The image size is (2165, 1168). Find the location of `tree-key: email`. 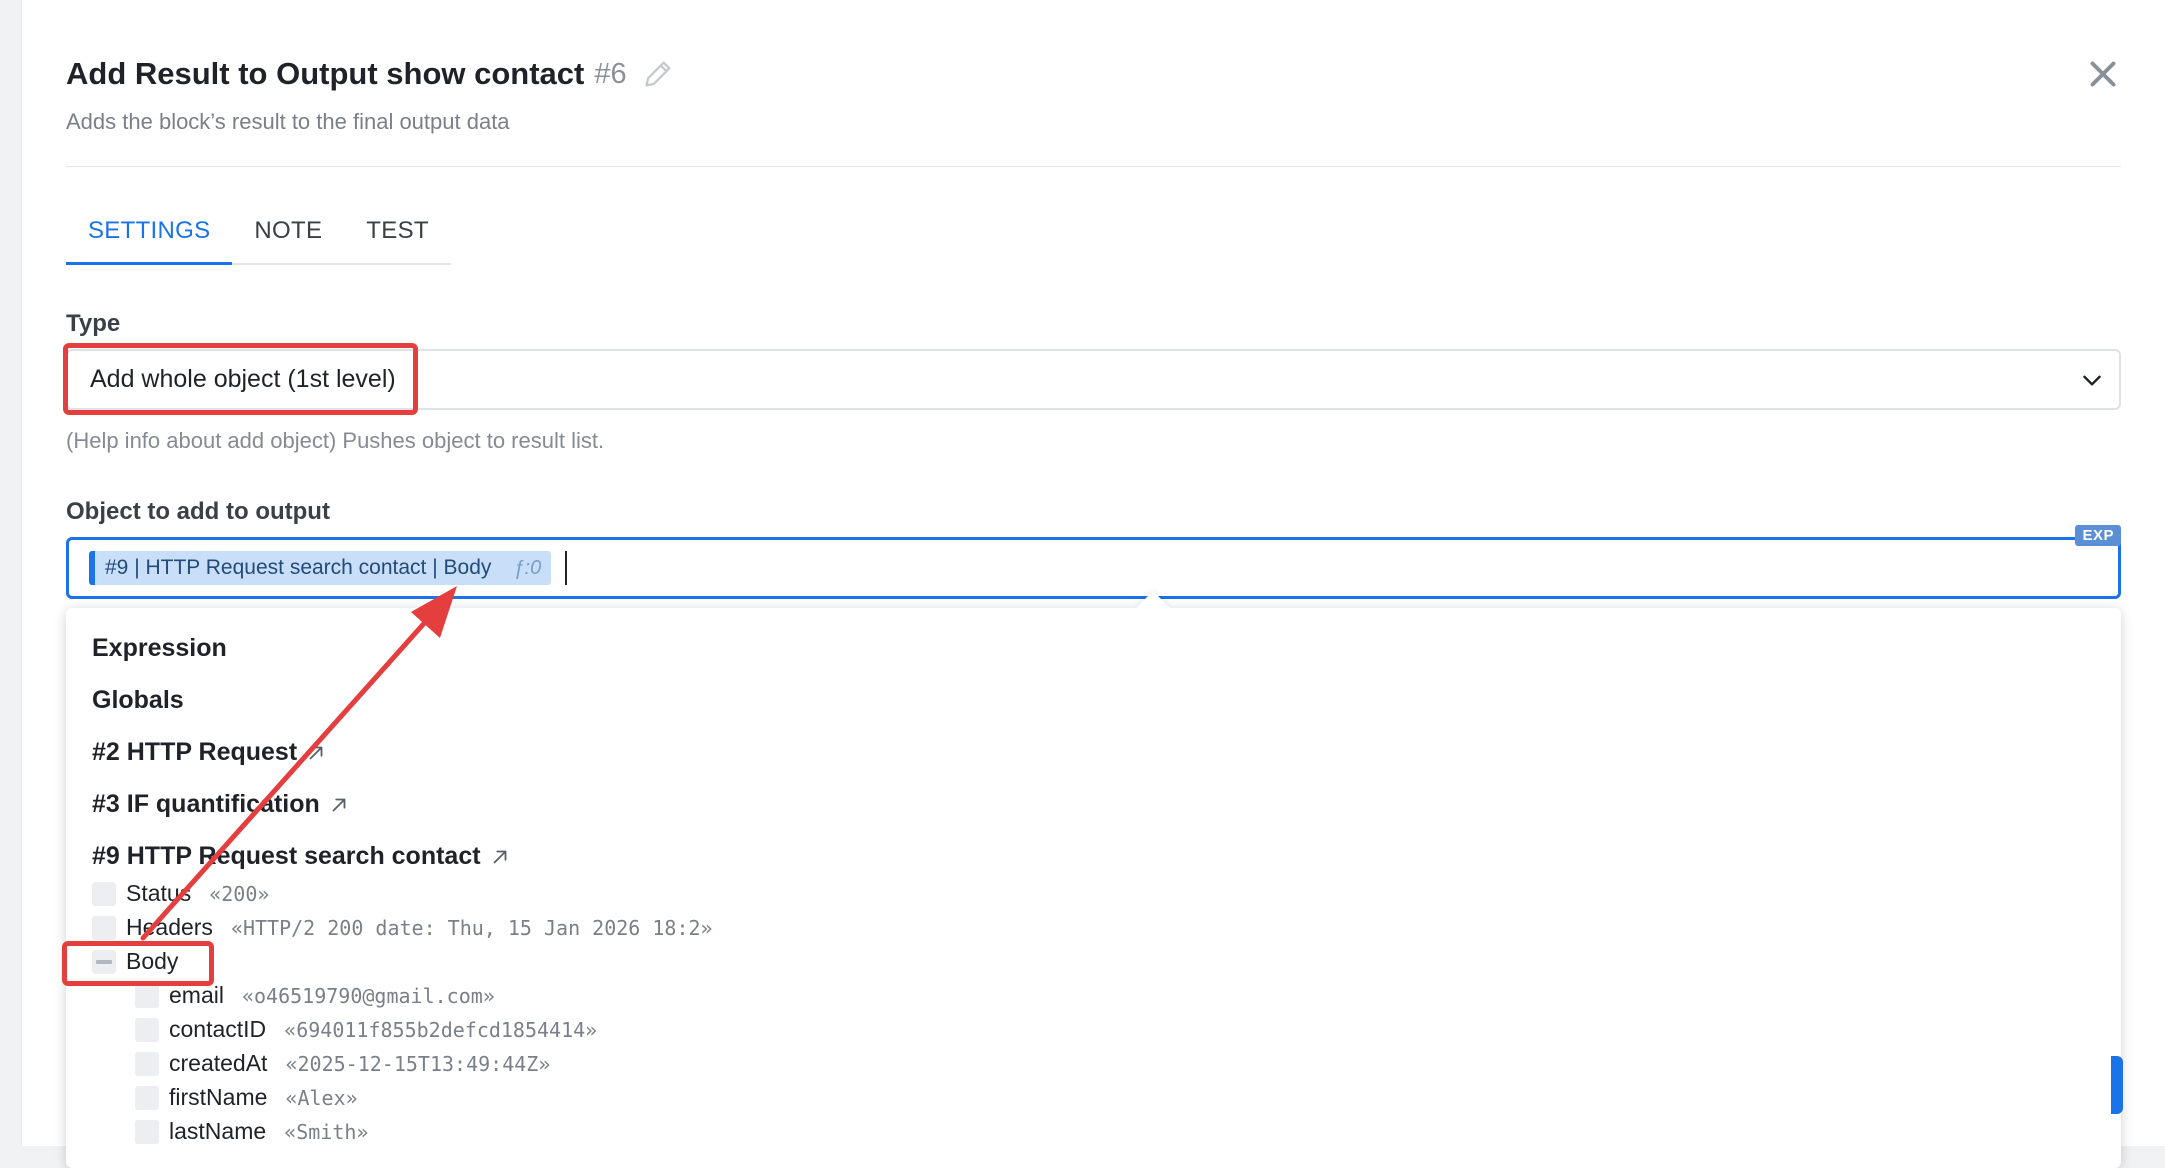

tree-key: email is located at coordinates (196, 995).